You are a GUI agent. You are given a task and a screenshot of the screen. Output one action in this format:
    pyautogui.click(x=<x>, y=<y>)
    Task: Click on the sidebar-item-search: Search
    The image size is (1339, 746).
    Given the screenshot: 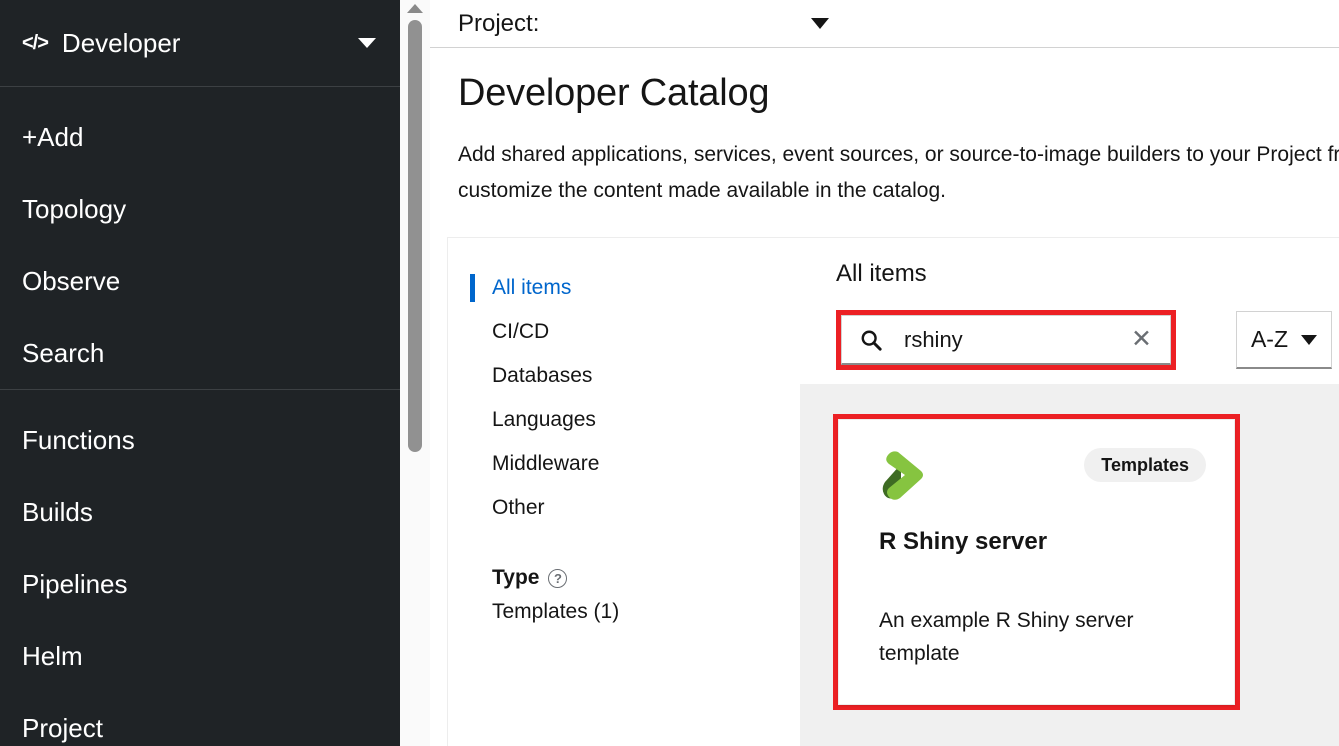 What is the action you would take?
    pyautogui.click(x=200, y=353)
    